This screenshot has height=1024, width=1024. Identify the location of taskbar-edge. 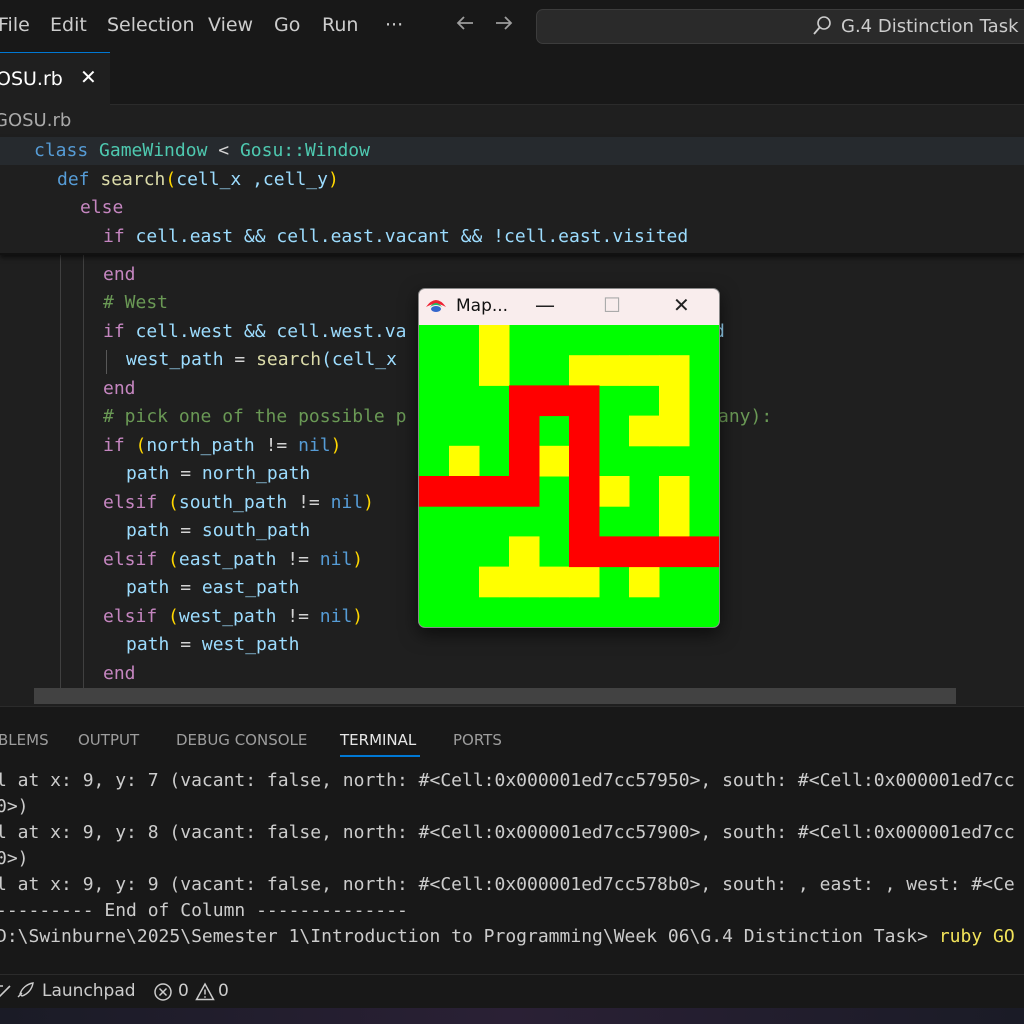
(512, 1016).